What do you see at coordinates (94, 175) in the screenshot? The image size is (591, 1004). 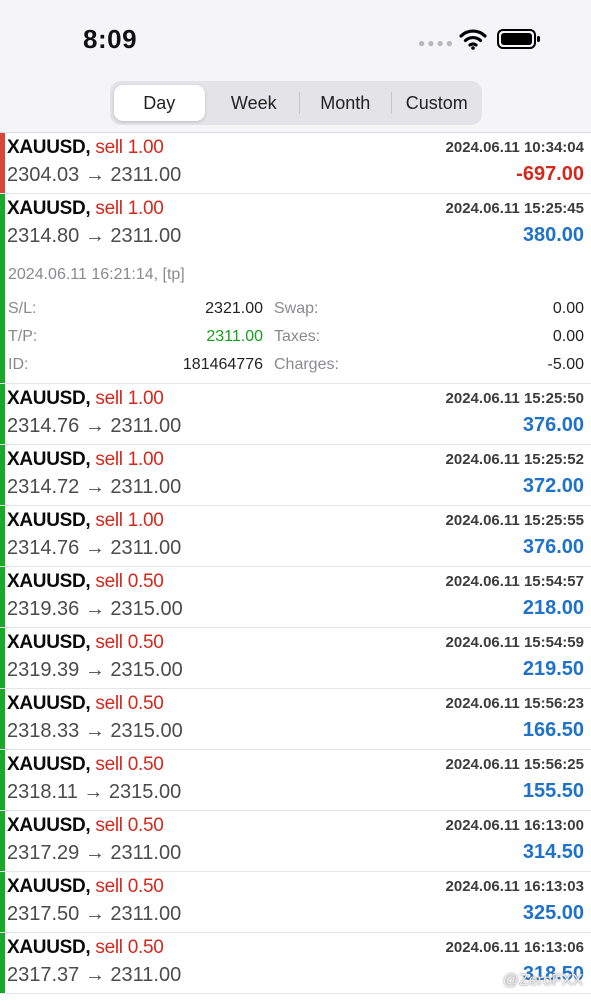 I see `deal-prices: 2304.03 → 2311.00` at bounding box center [94, 175].